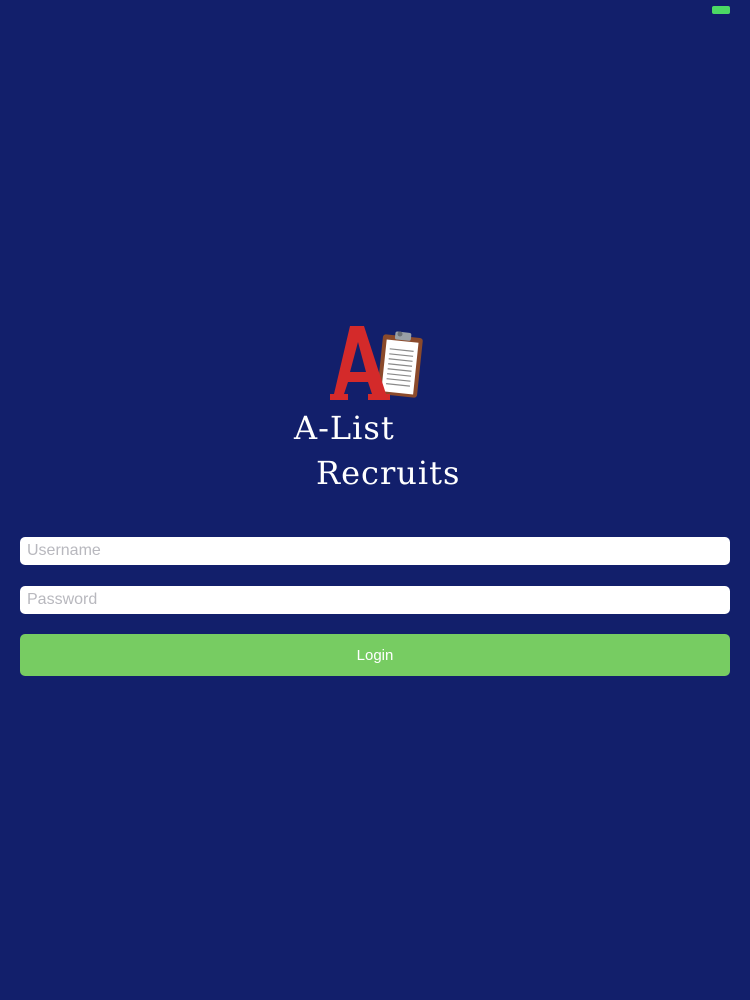 The width and height of the screenshot is (750, 1000). Describe the element at coordinates (388, 473) in the screenshot. I see `logo-title-line2: Recruits` at that location.